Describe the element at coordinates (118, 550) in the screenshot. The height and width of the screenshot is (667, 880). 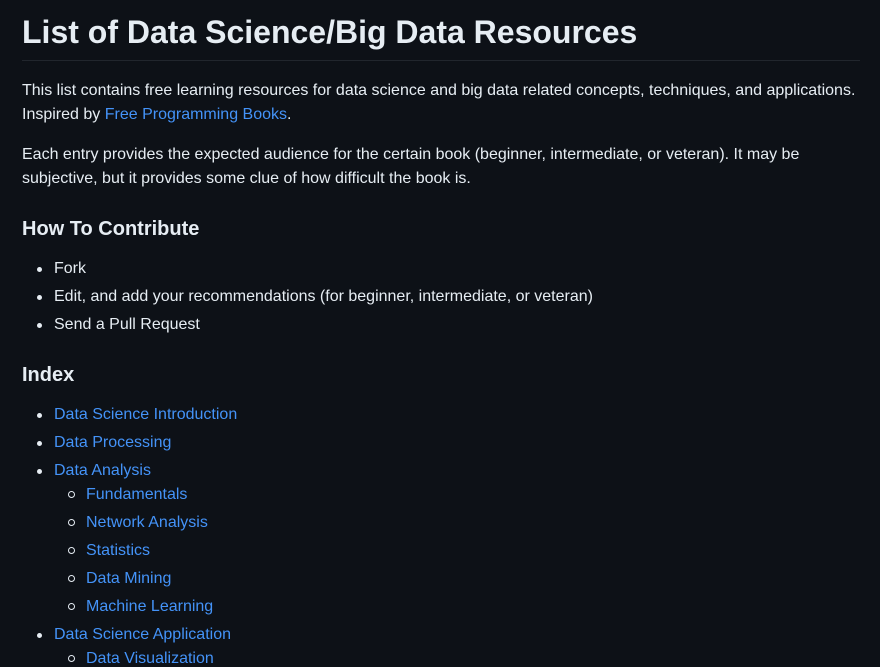
I see `index-link-statistics: Statistics` at that location.